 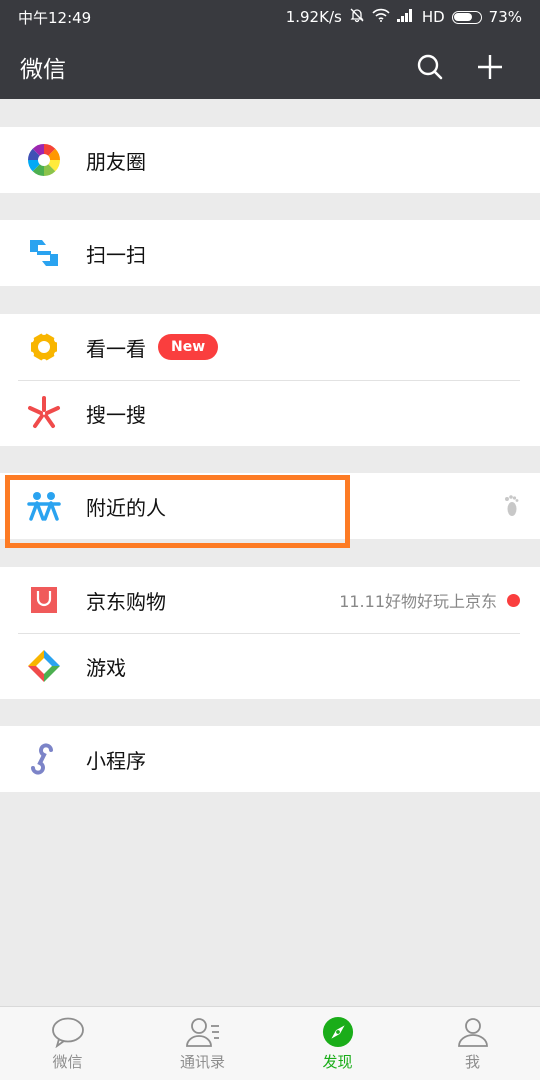 I want to click on mute-bell-icon, so click(x=357, y=17).